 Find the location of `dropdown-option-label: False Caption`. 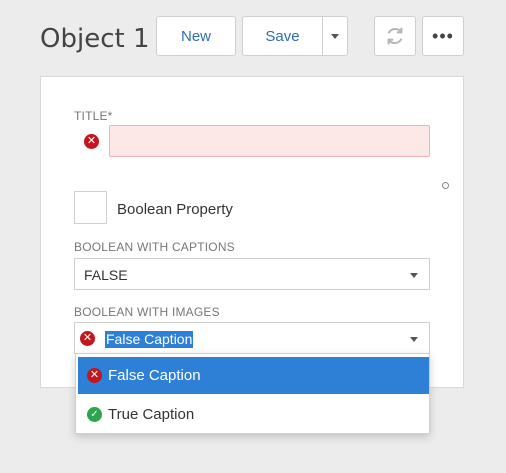

dropdown-option-label: False Caption is located at coordinates (154, 375).